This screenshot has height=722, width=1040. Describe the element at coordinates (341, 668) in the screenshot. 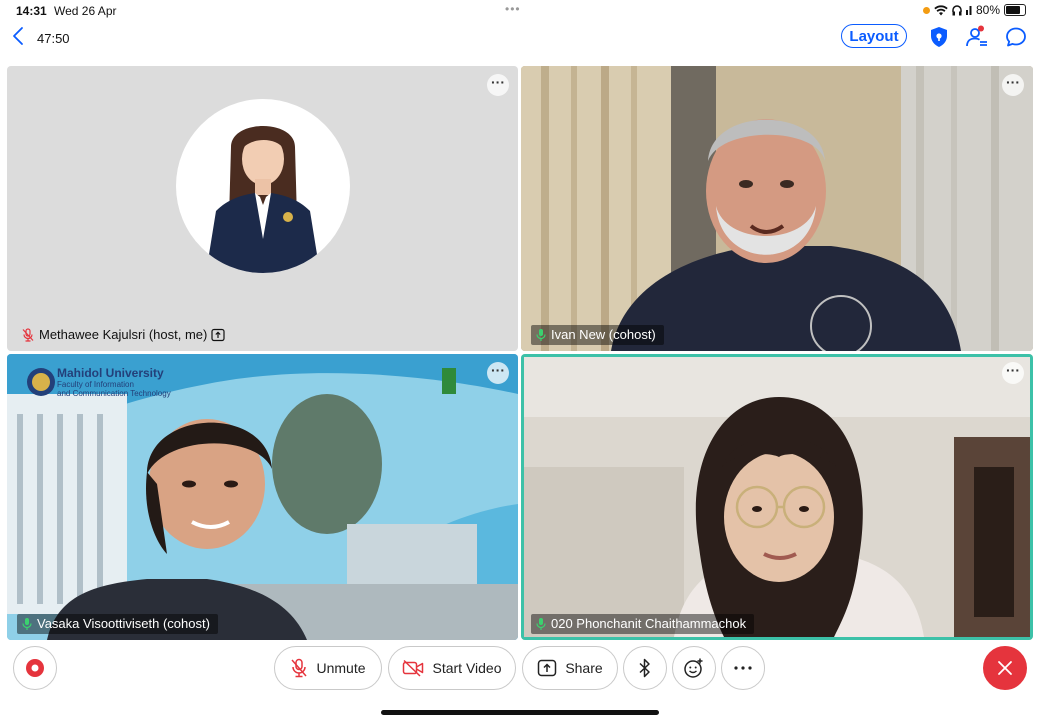

I see `unmute-label: Unmute` at that location.